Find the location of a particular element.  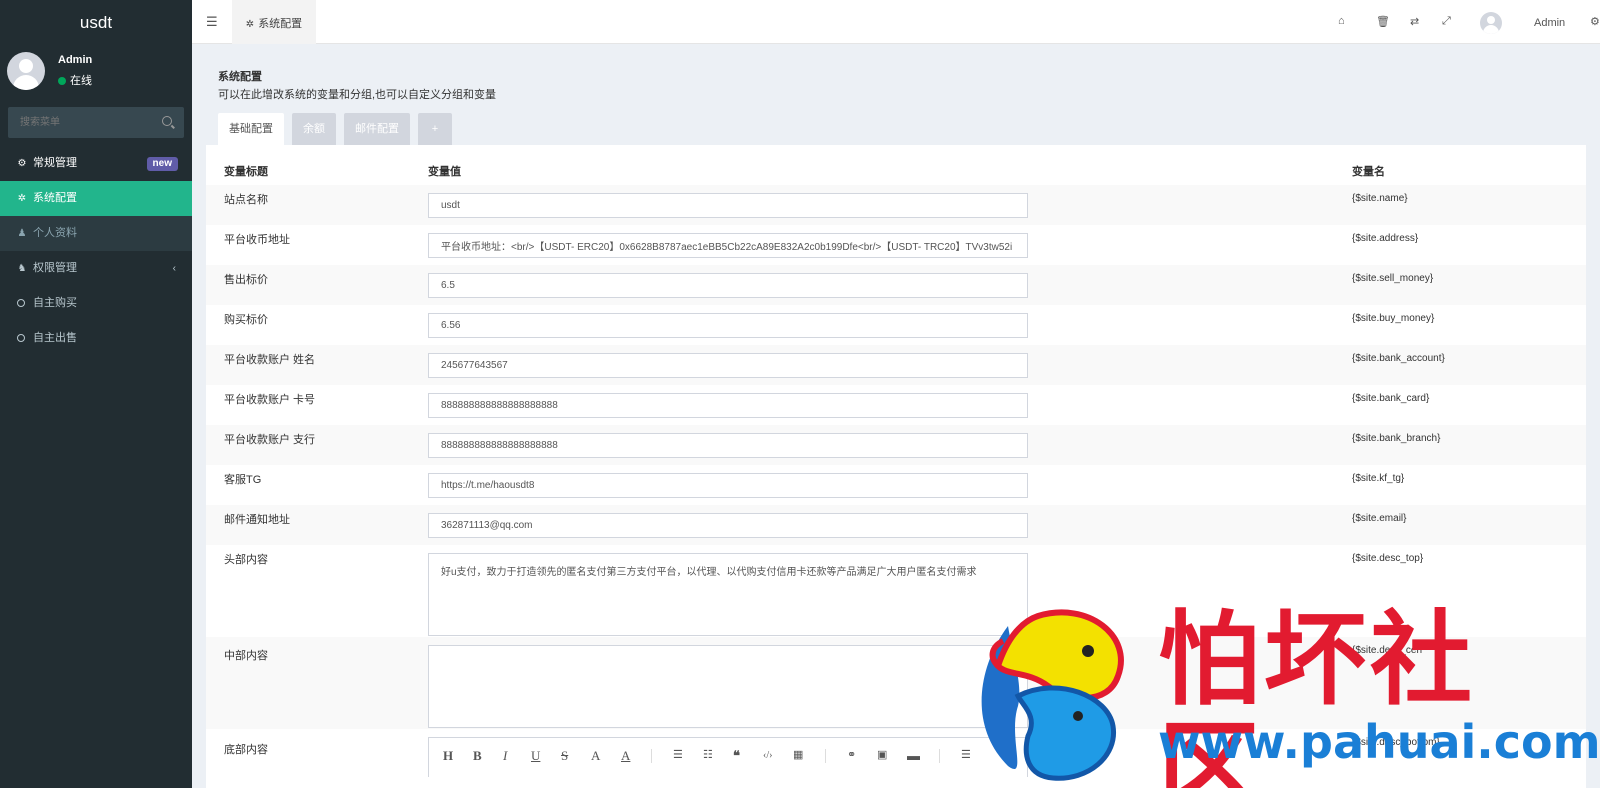

font-color-button: A is located at coordinates (595, 756).